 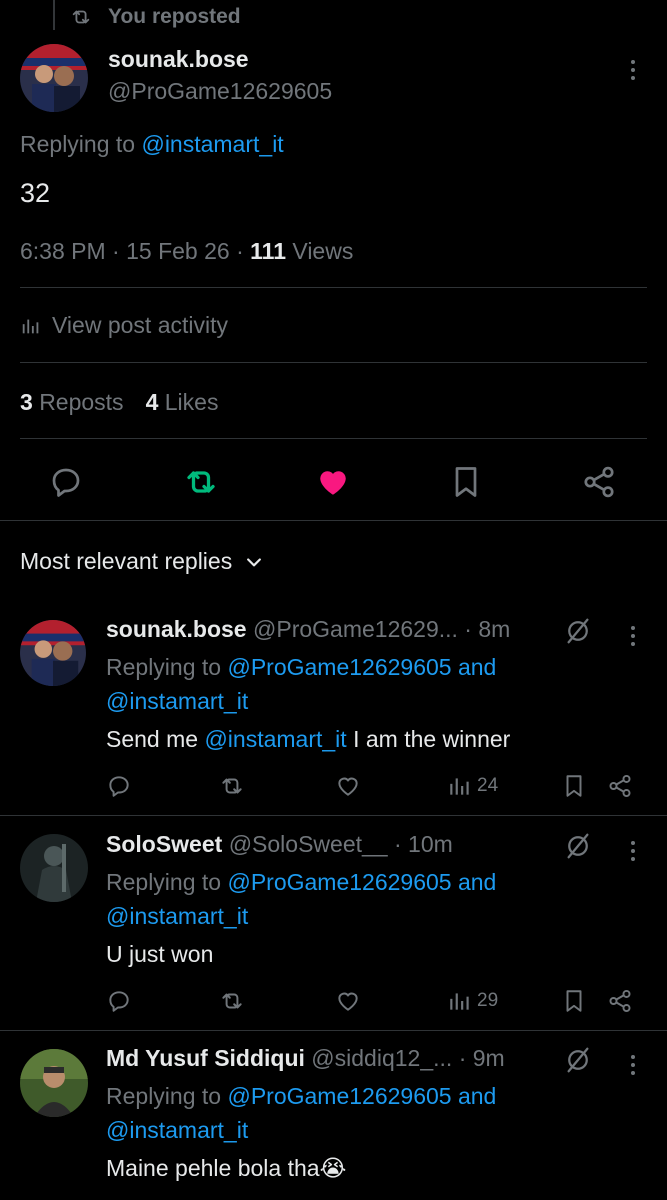 What do you see at coordinates (182, 402) in the screenshot?
I see `likes-count-link: 4 Likes` at bounding box center [182, 402].